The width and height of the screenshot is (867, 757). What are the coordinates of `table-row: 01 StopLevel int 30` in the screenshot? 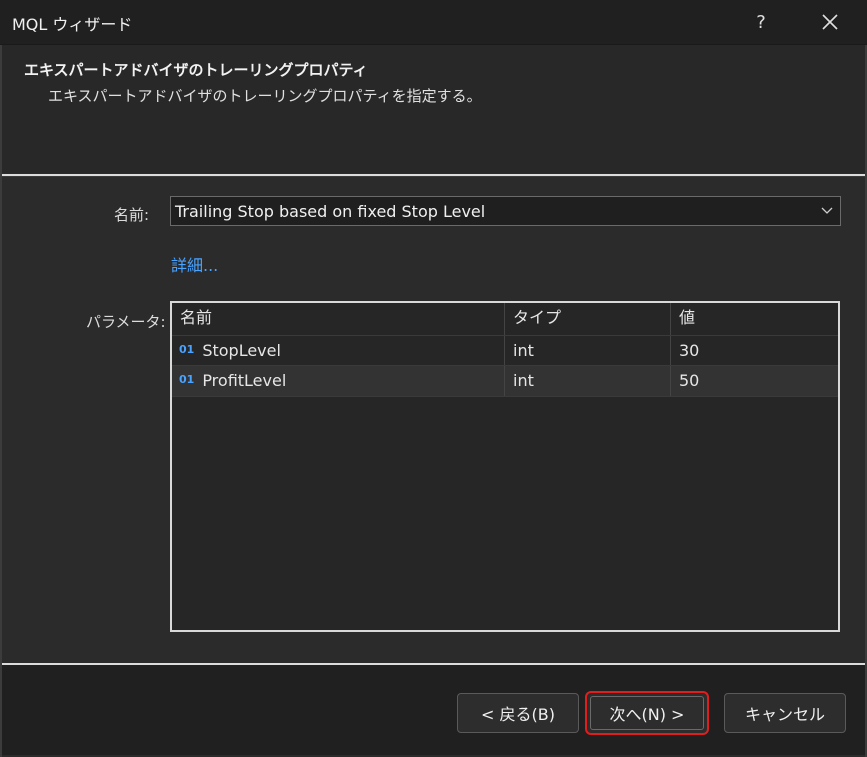 It's located at (505, 350).